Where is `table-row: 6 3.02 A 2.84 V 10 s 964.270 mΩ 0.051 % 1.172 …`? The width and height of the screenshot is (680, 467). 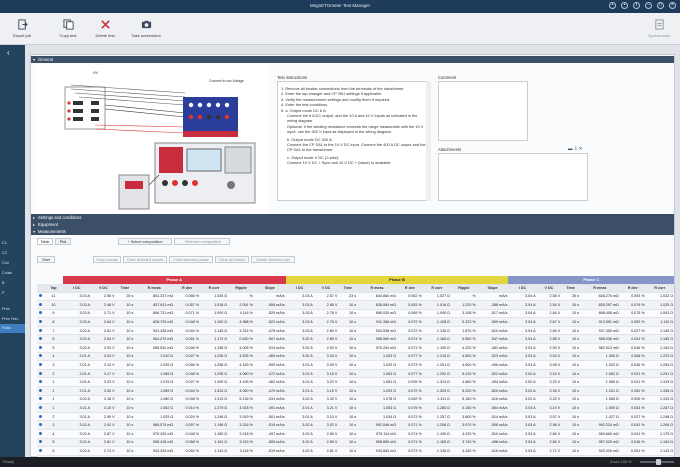 table-row: 6 3.02 A 2.84 V 10 s 964.270 mΩ 0.051 % 1.172 … is located at coordinates (355, 339).